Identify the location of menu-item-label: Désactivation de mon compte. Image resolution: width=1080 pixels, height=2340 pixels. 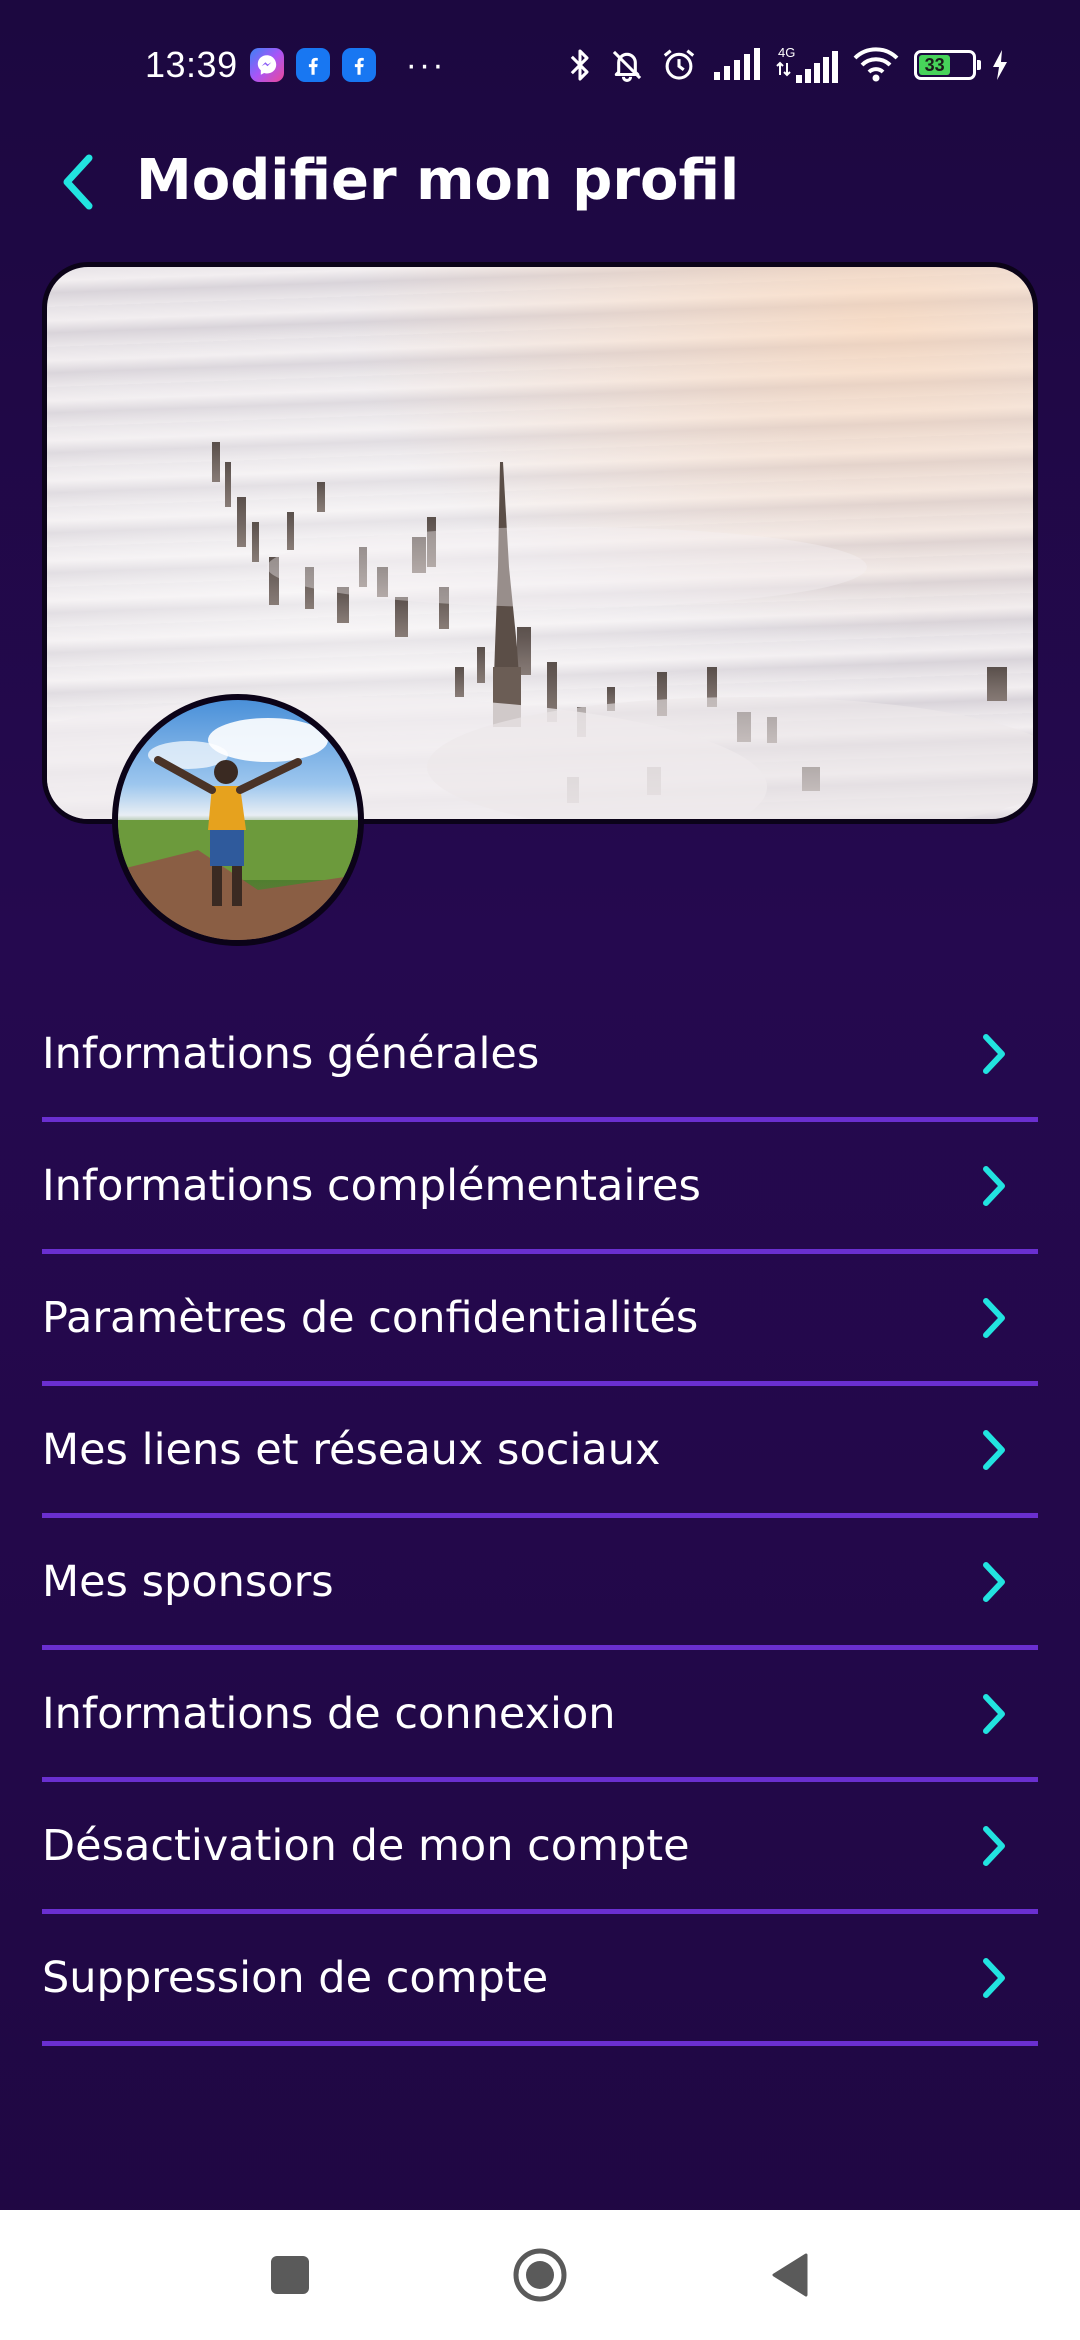
(366, 1845).